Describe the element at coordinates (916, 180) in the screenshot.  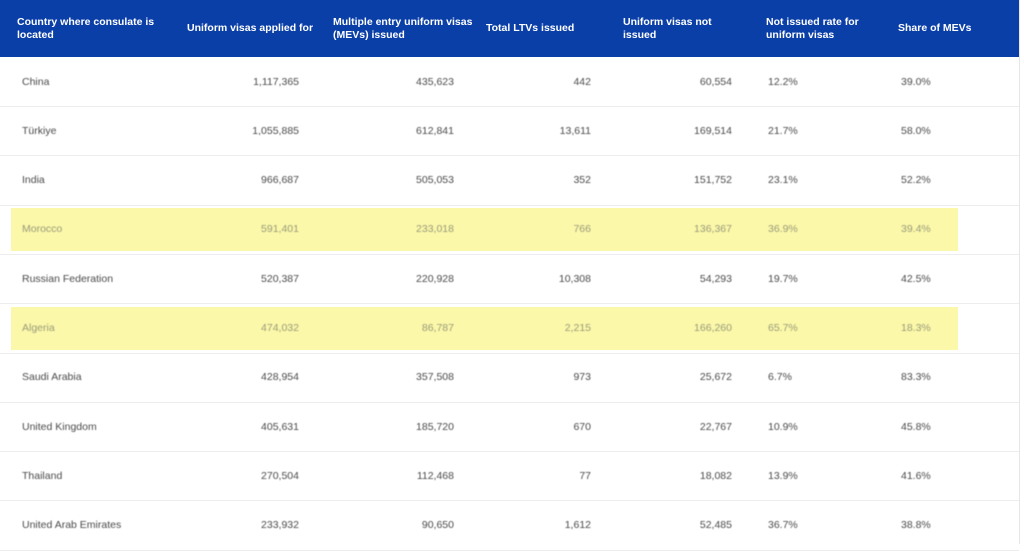
I see `cell-share-of-mevs: 52.2%` at that location.